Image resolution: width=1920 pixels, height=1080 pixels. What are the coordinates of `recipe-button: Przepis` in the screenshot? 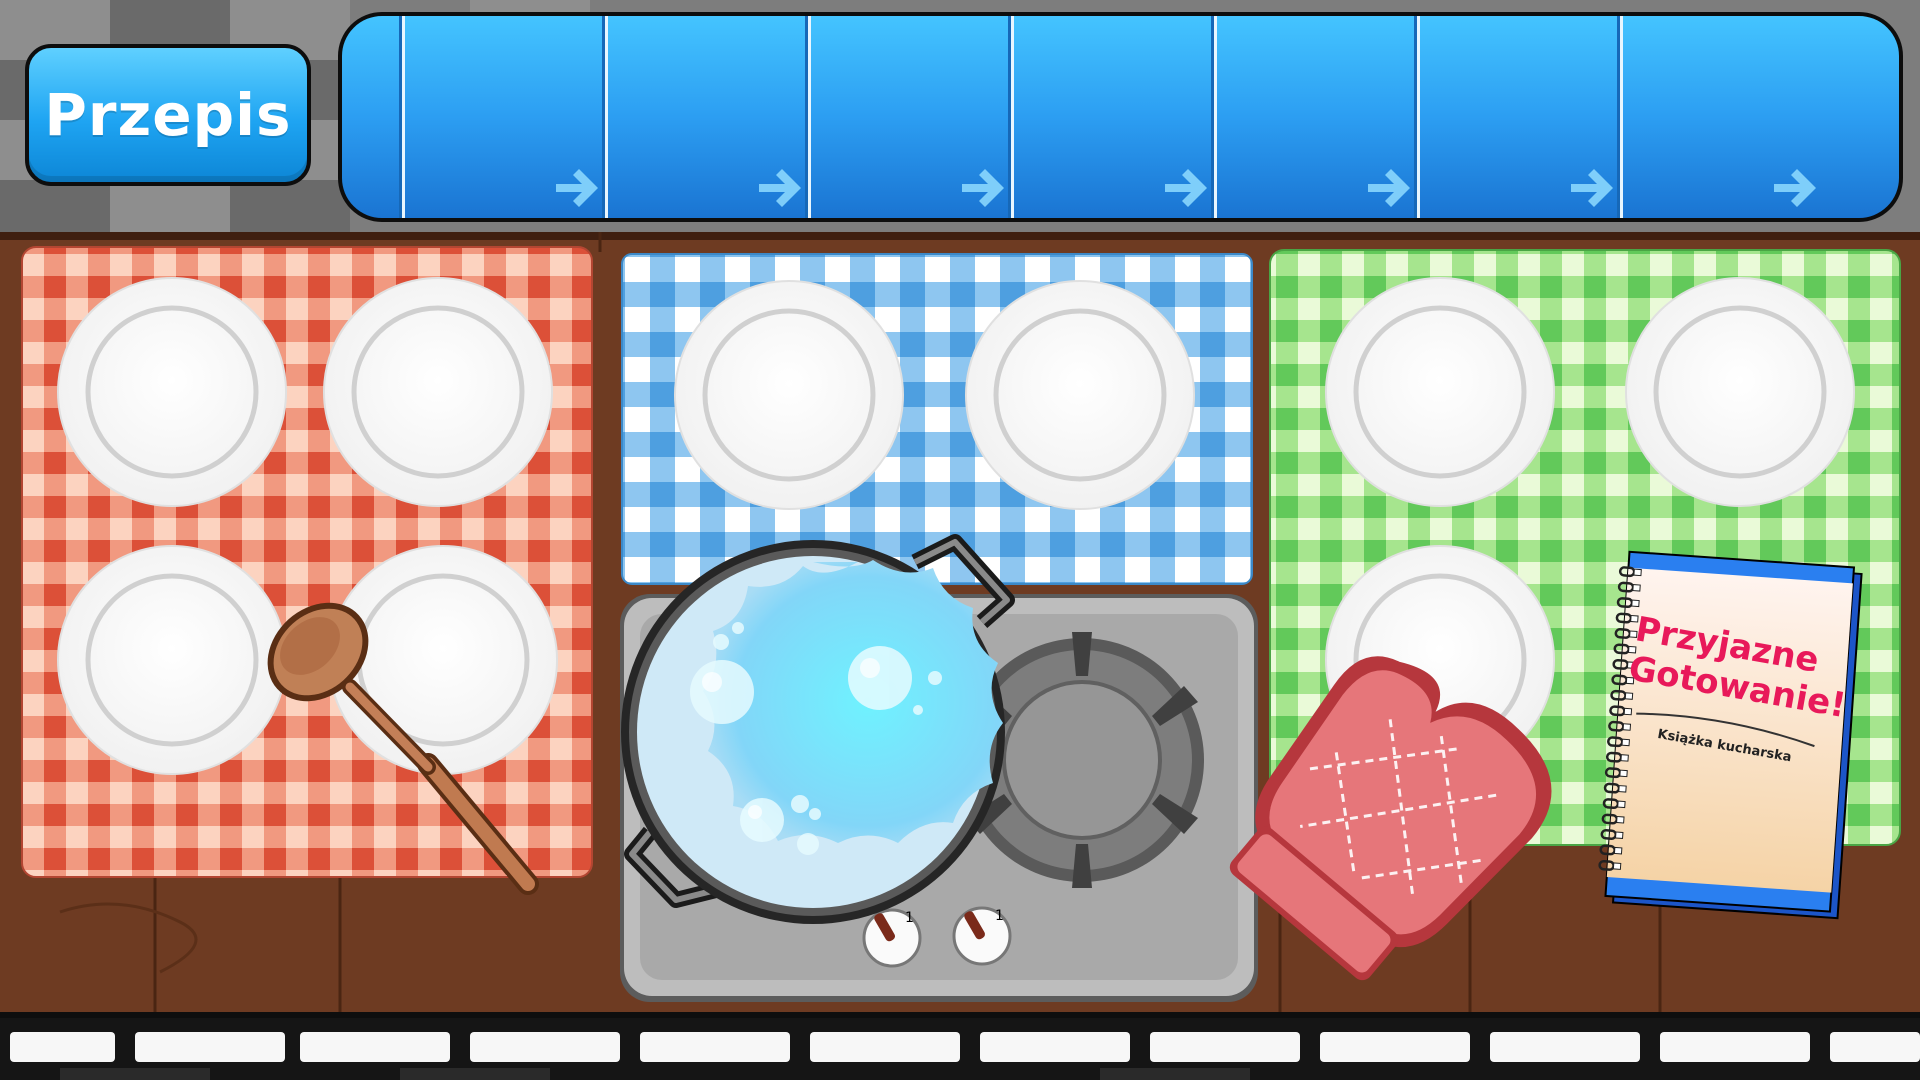 It's located at (168, 115).